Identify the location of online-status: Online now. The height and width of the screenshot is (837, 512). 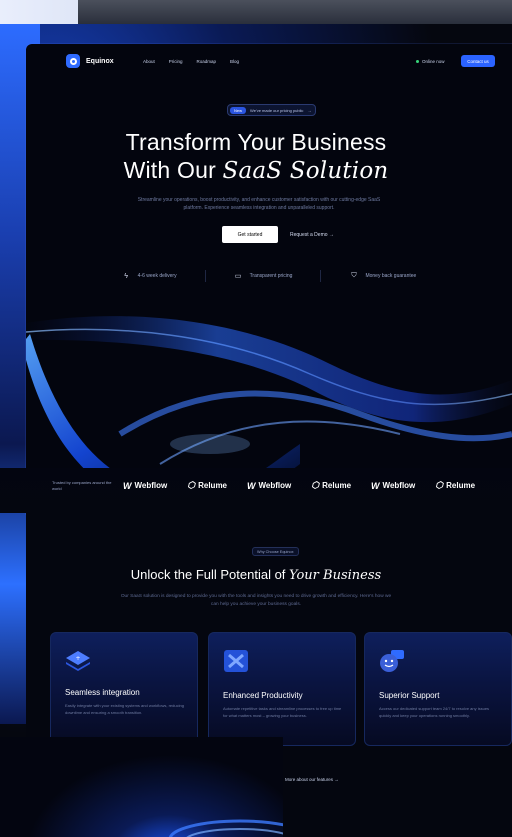
(430, 61).